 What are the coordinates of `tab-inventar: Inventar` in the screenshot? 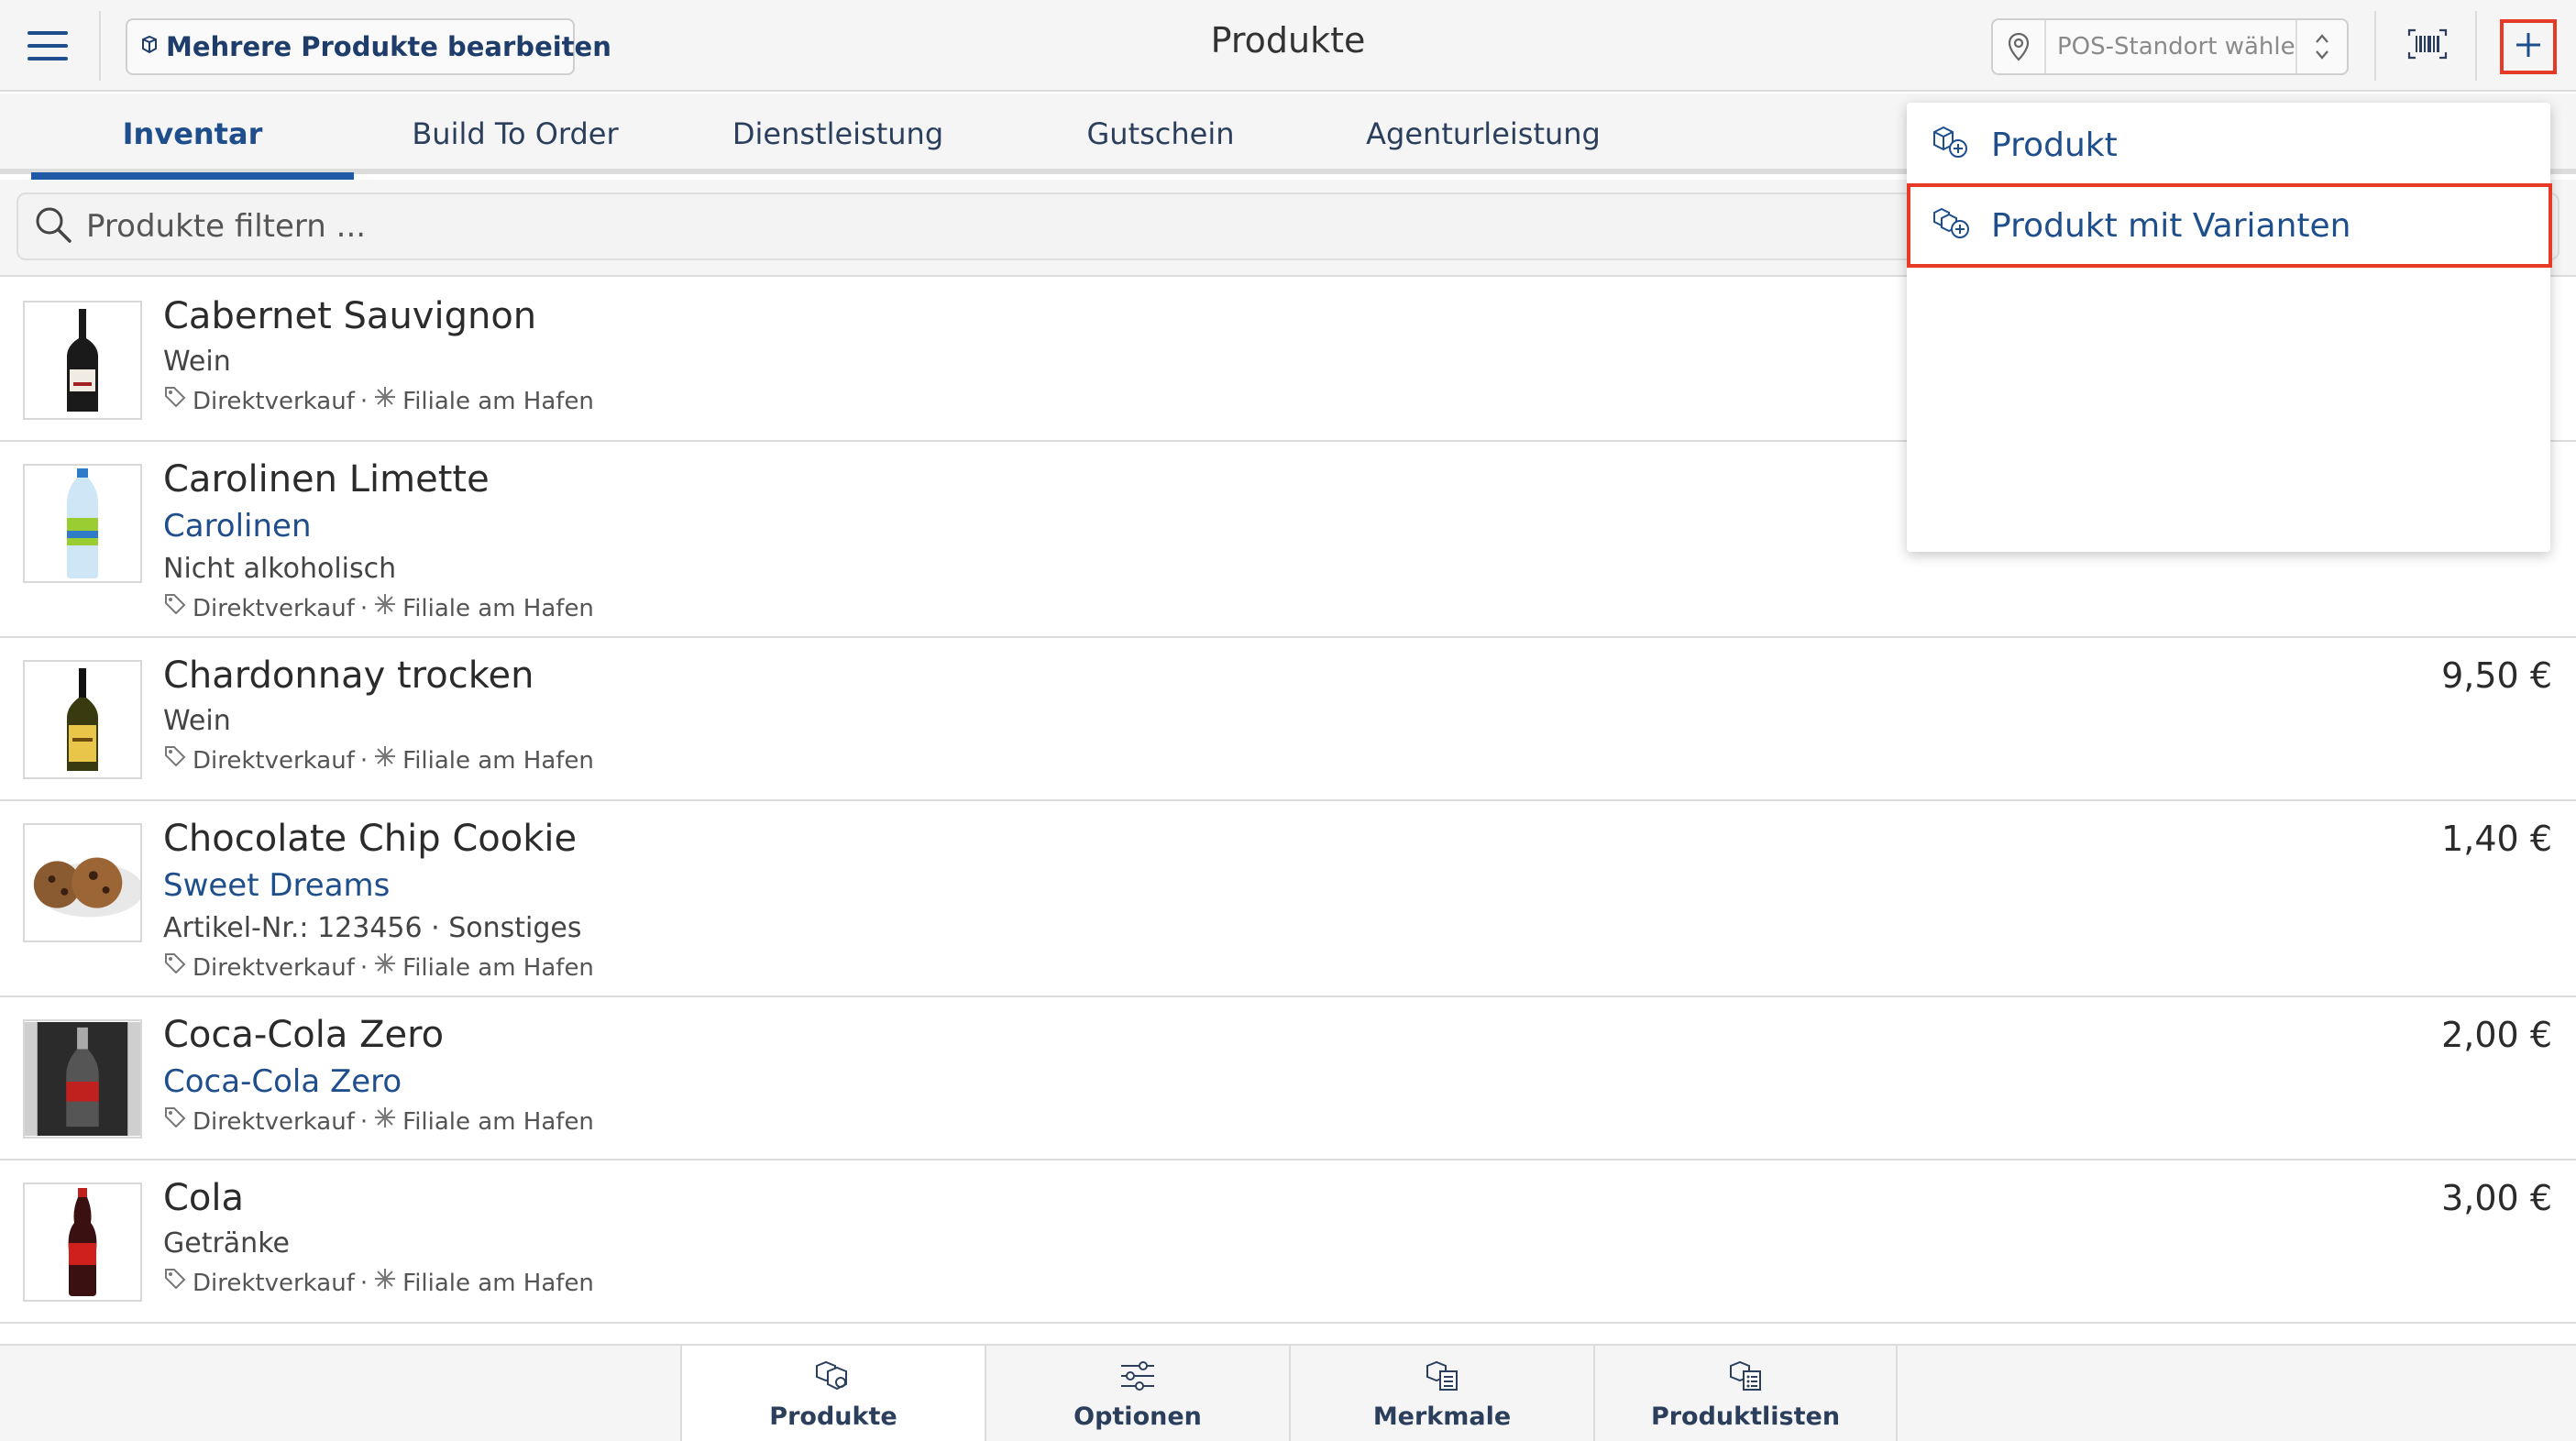 It's located at (192, 137).